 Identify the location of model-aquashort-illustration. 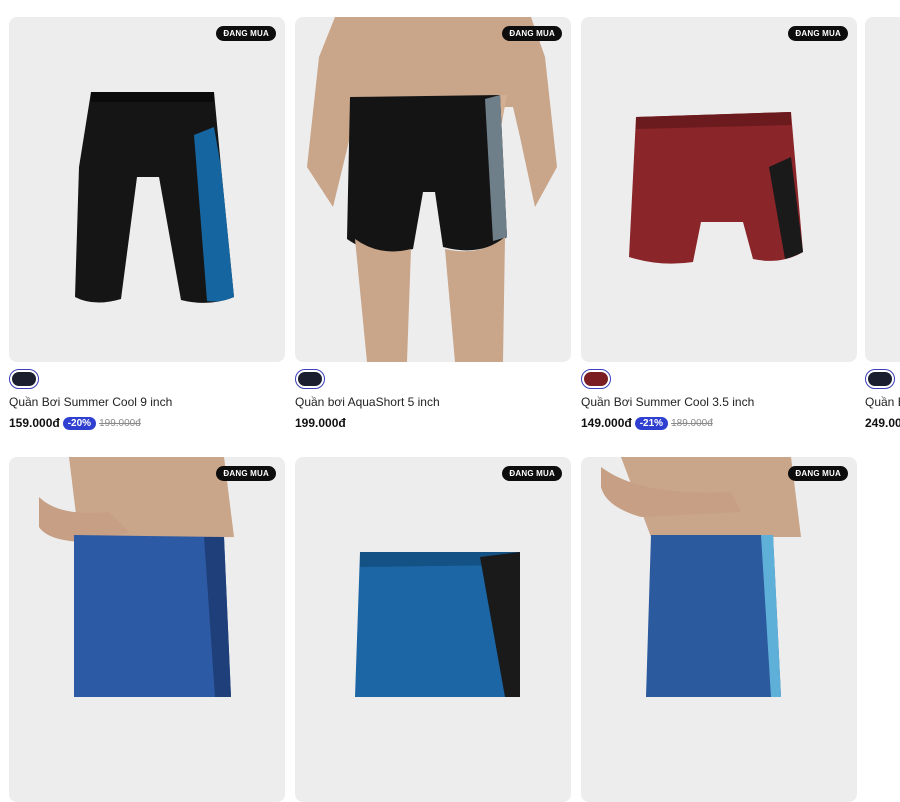
(432, 189).